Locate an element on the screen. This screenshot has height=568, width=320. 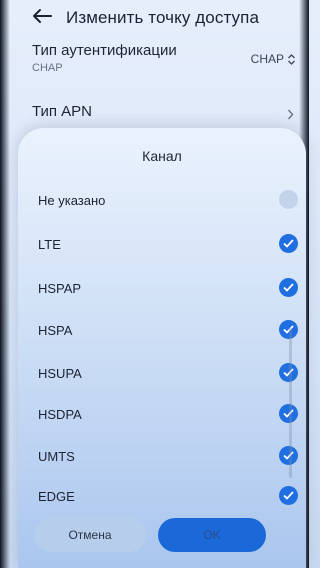
list-item-hspap: HSPAP is located at coordinates (168, 288).